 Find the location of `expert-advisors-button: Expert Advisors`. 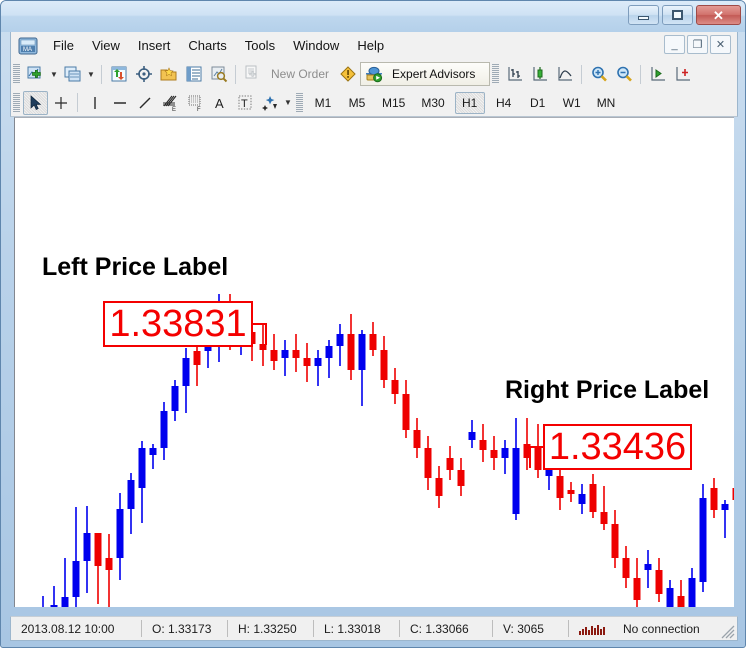

expert-advisors-button: Expert Advisors is located at coordinates (425, 74).